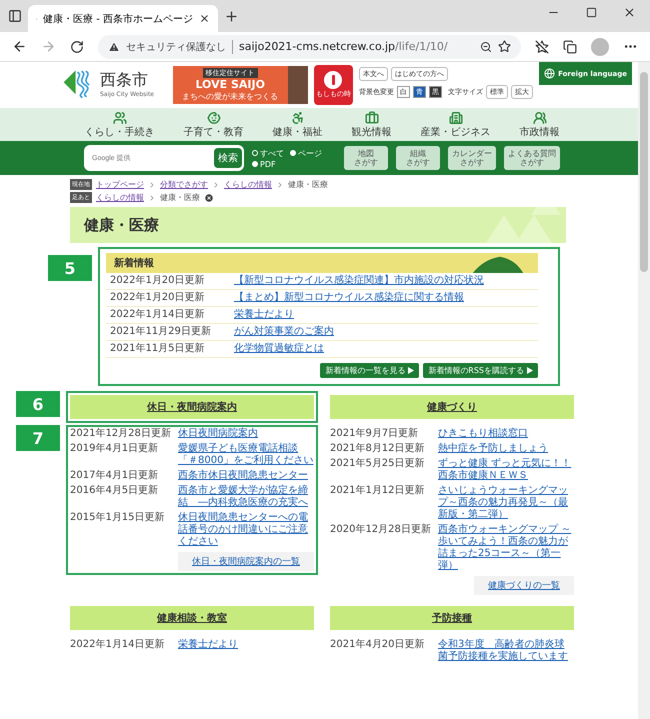  I want to click on news-link: 【まとめ】新型コロナウイルス感染症に関する情報, so click(349, 298).